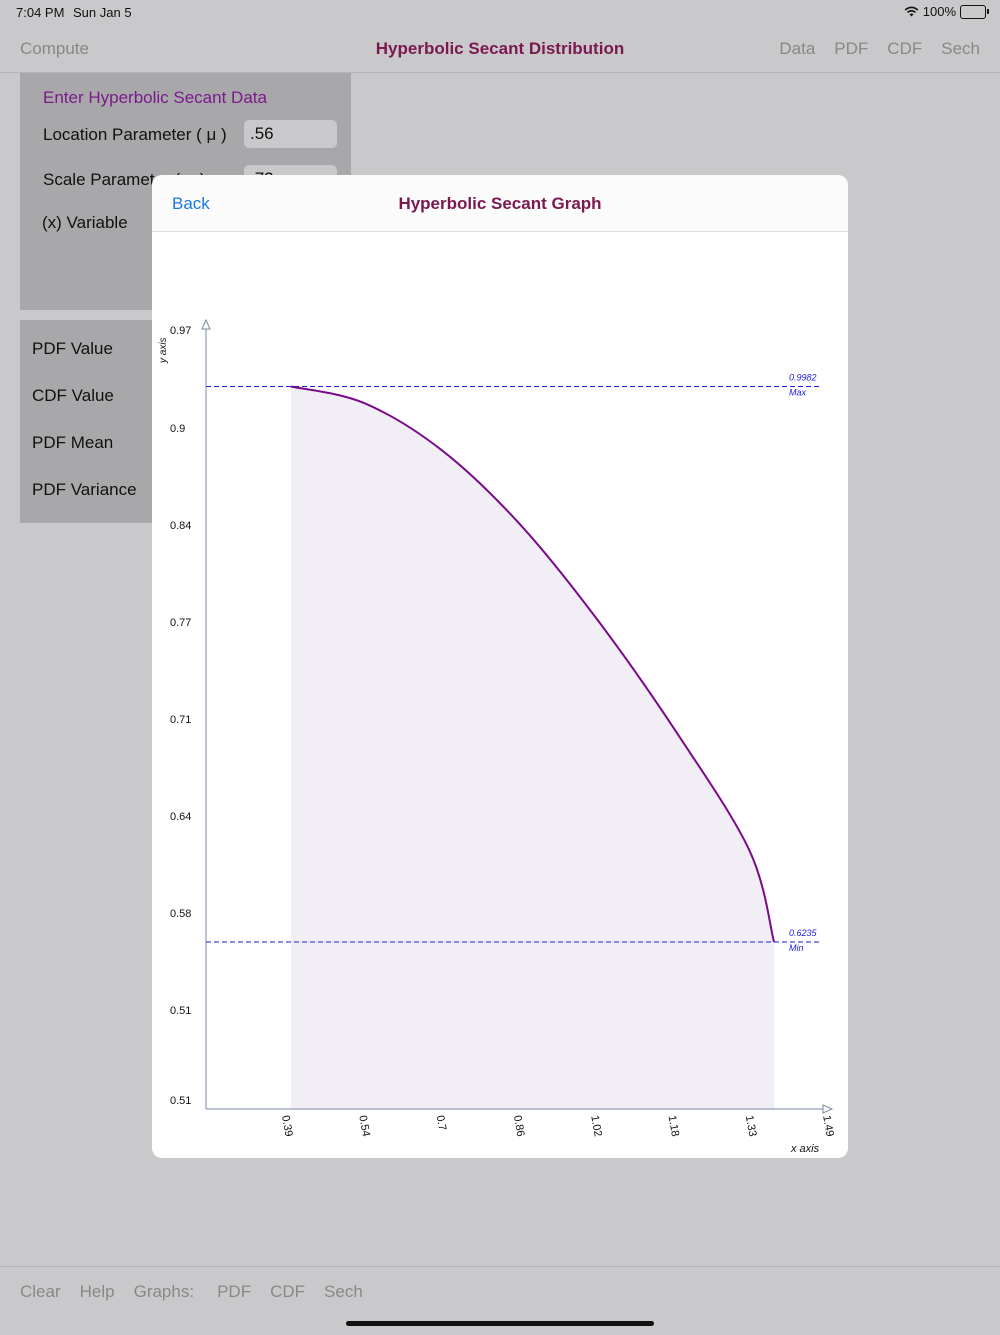  Describe the element at coordinates (73, 395) in the screenshot. I see `cdf-value-label: CDF Value` at that location.